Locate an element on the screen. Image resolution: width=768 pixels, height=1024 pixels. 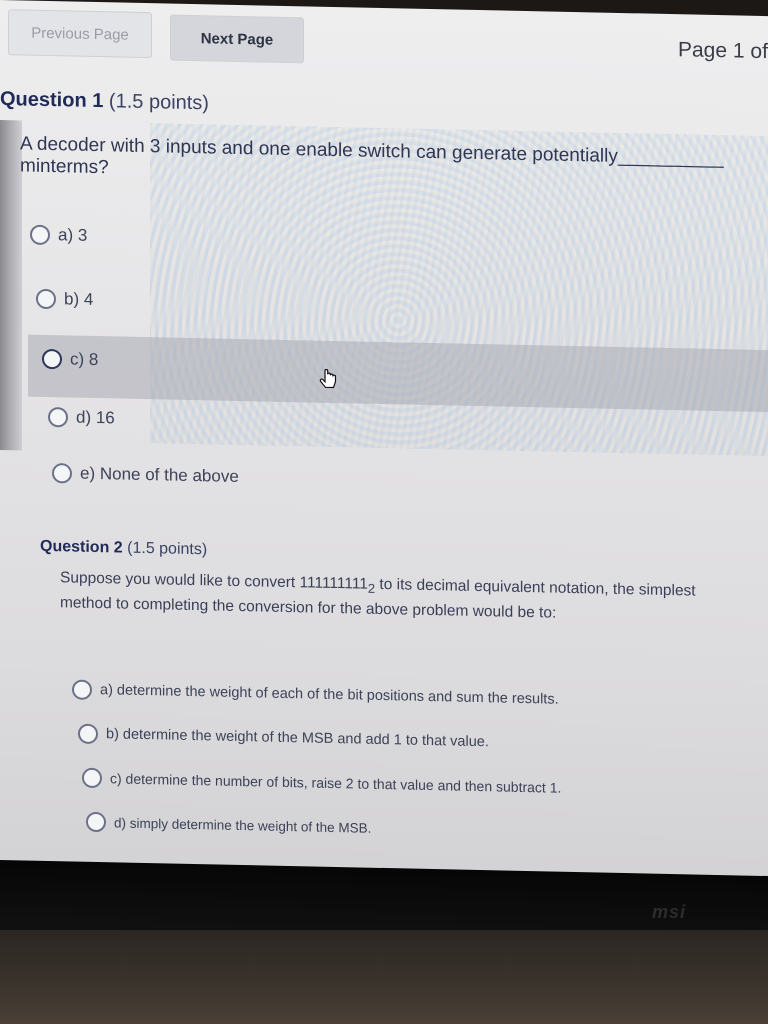
question-number: Question 2 is located at coordinates (81, 547).